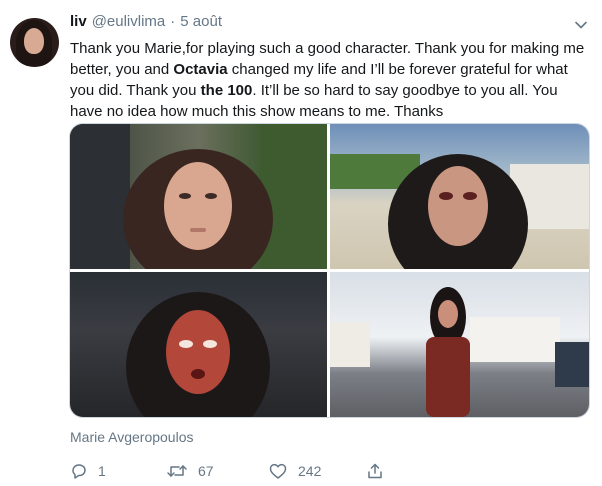 The height and width of the screenshot is (486, 602). I want to click on retweet-button: 67, so click(190, 471).